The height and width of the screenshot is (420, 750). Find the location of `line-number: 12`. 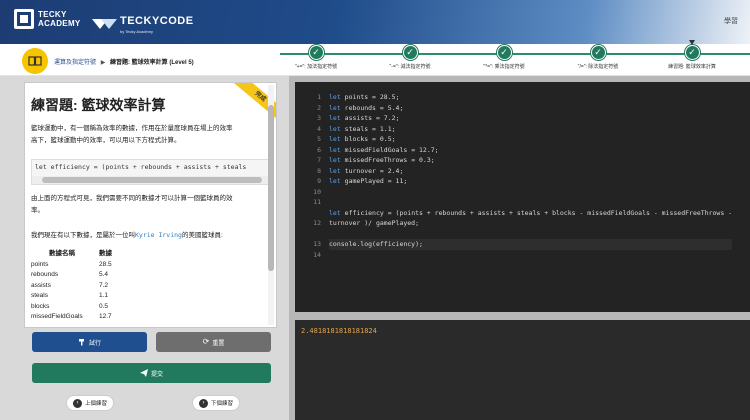

line-number: 12 is located at coordinates (317, 223).